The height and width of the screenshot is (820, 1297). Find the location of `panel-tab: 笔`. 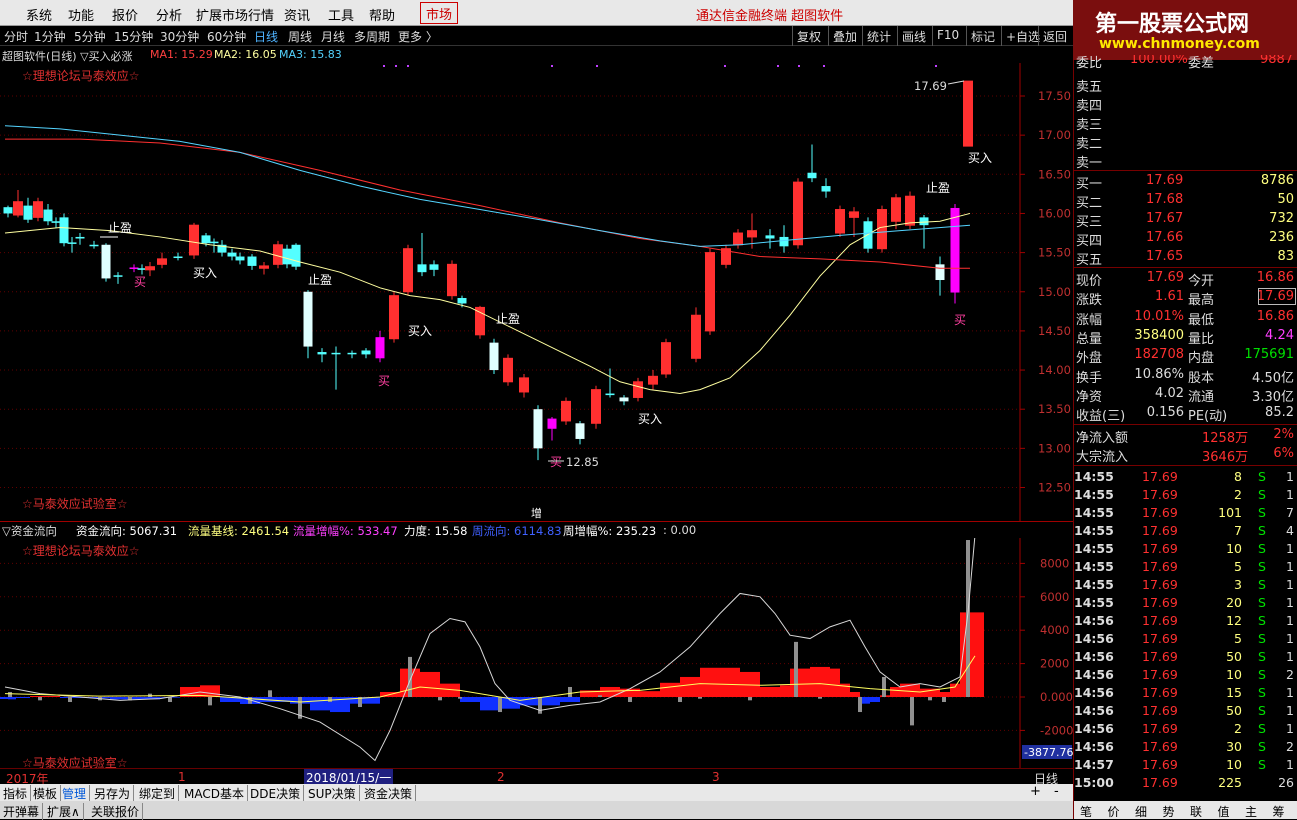

panel-tab: 笔 is located at coordinates (1086, 811).